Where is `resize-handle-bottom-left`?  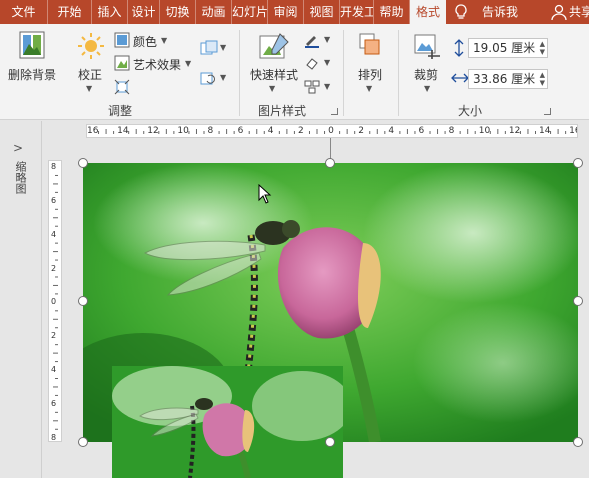 resize-handle-bottom-left is located at coordinates (83, 442).